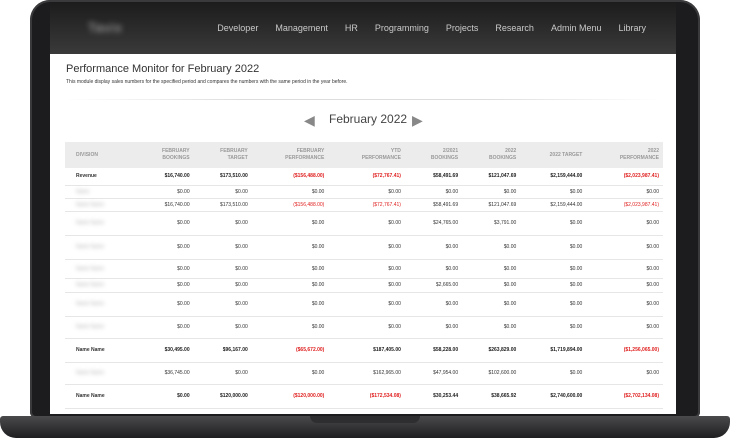  What do you see at coordinates (366, 373) in the screenshot?
I see `value-cell: $162,965.00` at bounding box center [366, 373].